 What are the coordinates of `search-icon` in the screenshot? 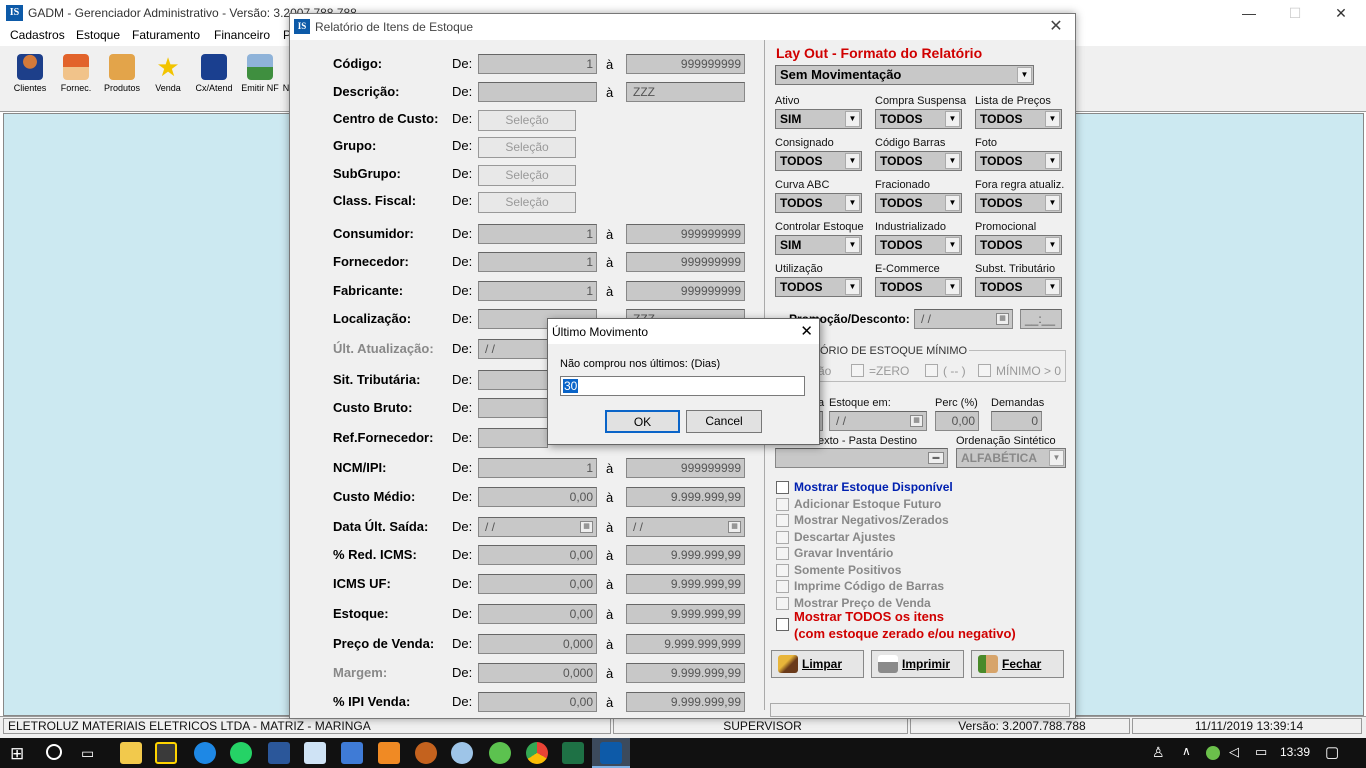 It's located at (54, 752).